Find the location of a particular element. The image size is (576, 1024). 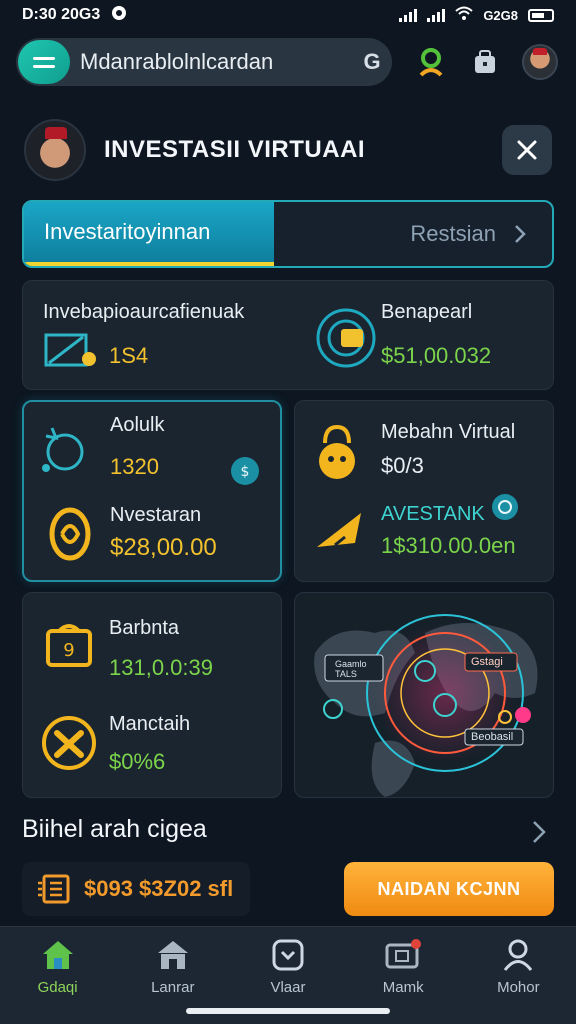

user-icon is located at coordinates (518, 955).